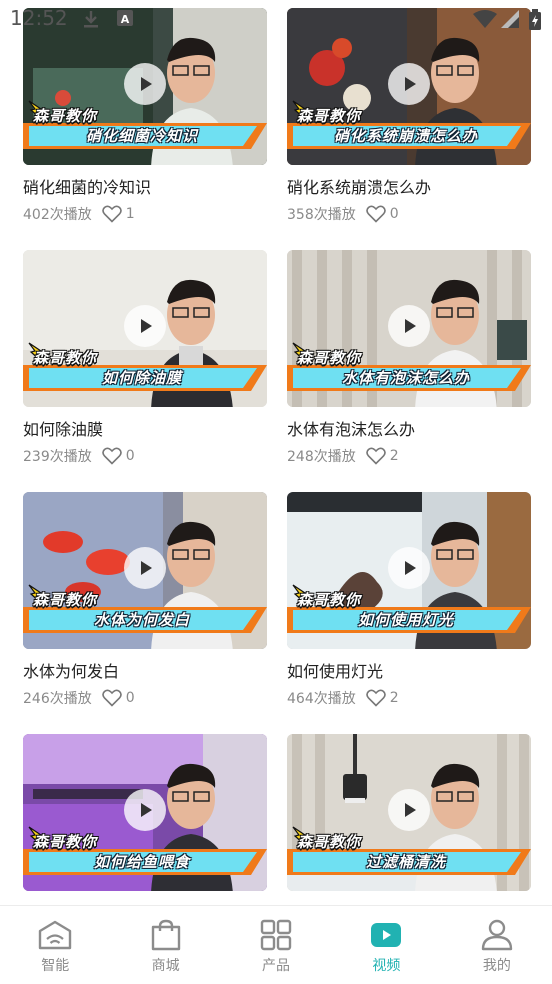  I want to click on nav-label: 智能, so click(55, 966).